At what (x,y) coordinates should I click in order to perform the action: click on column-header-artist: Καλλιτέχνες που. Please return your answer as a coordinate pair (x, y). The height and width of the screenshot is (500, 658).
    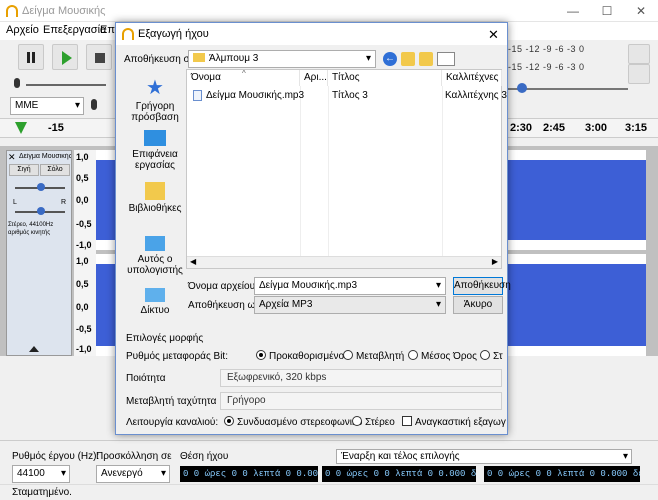
    Looking at the image, I should click on (472, 78).